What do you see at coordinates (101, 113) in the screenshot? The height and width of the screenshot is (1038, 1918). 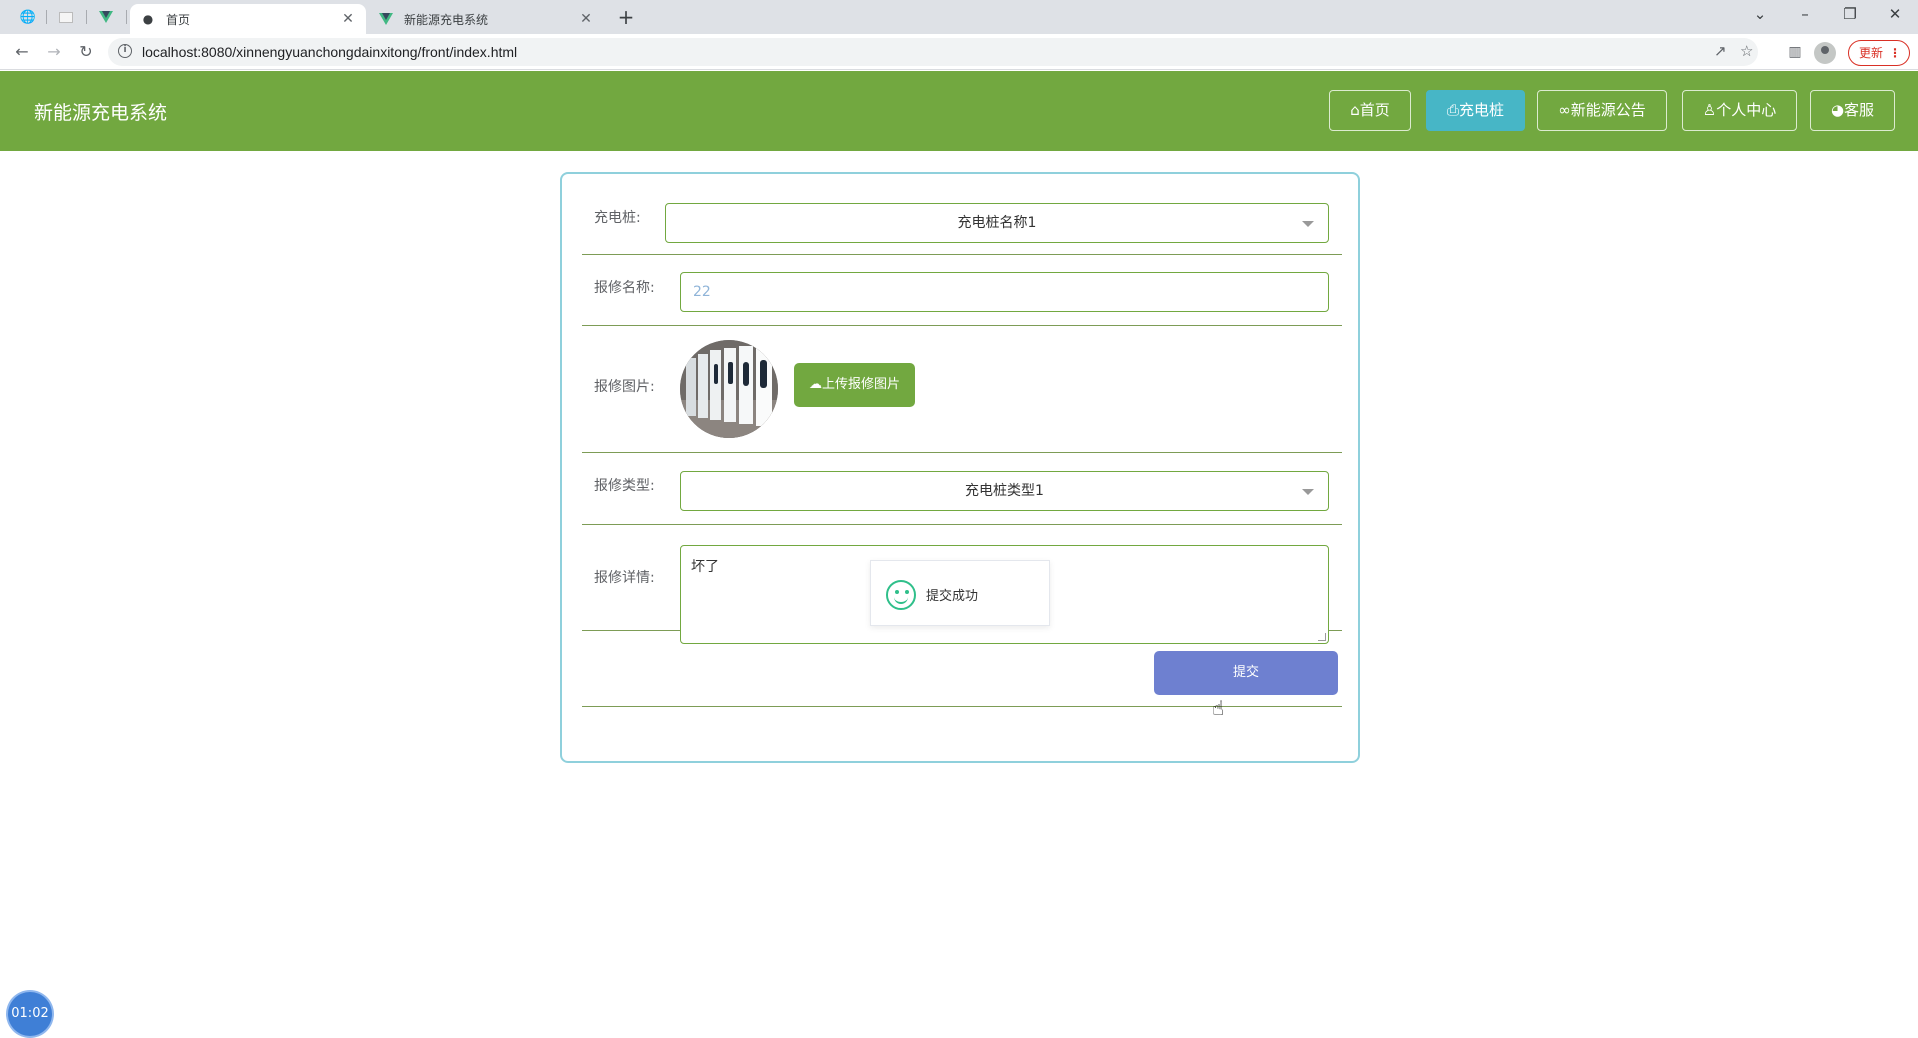 I see `site-title: 新能源充电系统` at bounding box center [101, 113].